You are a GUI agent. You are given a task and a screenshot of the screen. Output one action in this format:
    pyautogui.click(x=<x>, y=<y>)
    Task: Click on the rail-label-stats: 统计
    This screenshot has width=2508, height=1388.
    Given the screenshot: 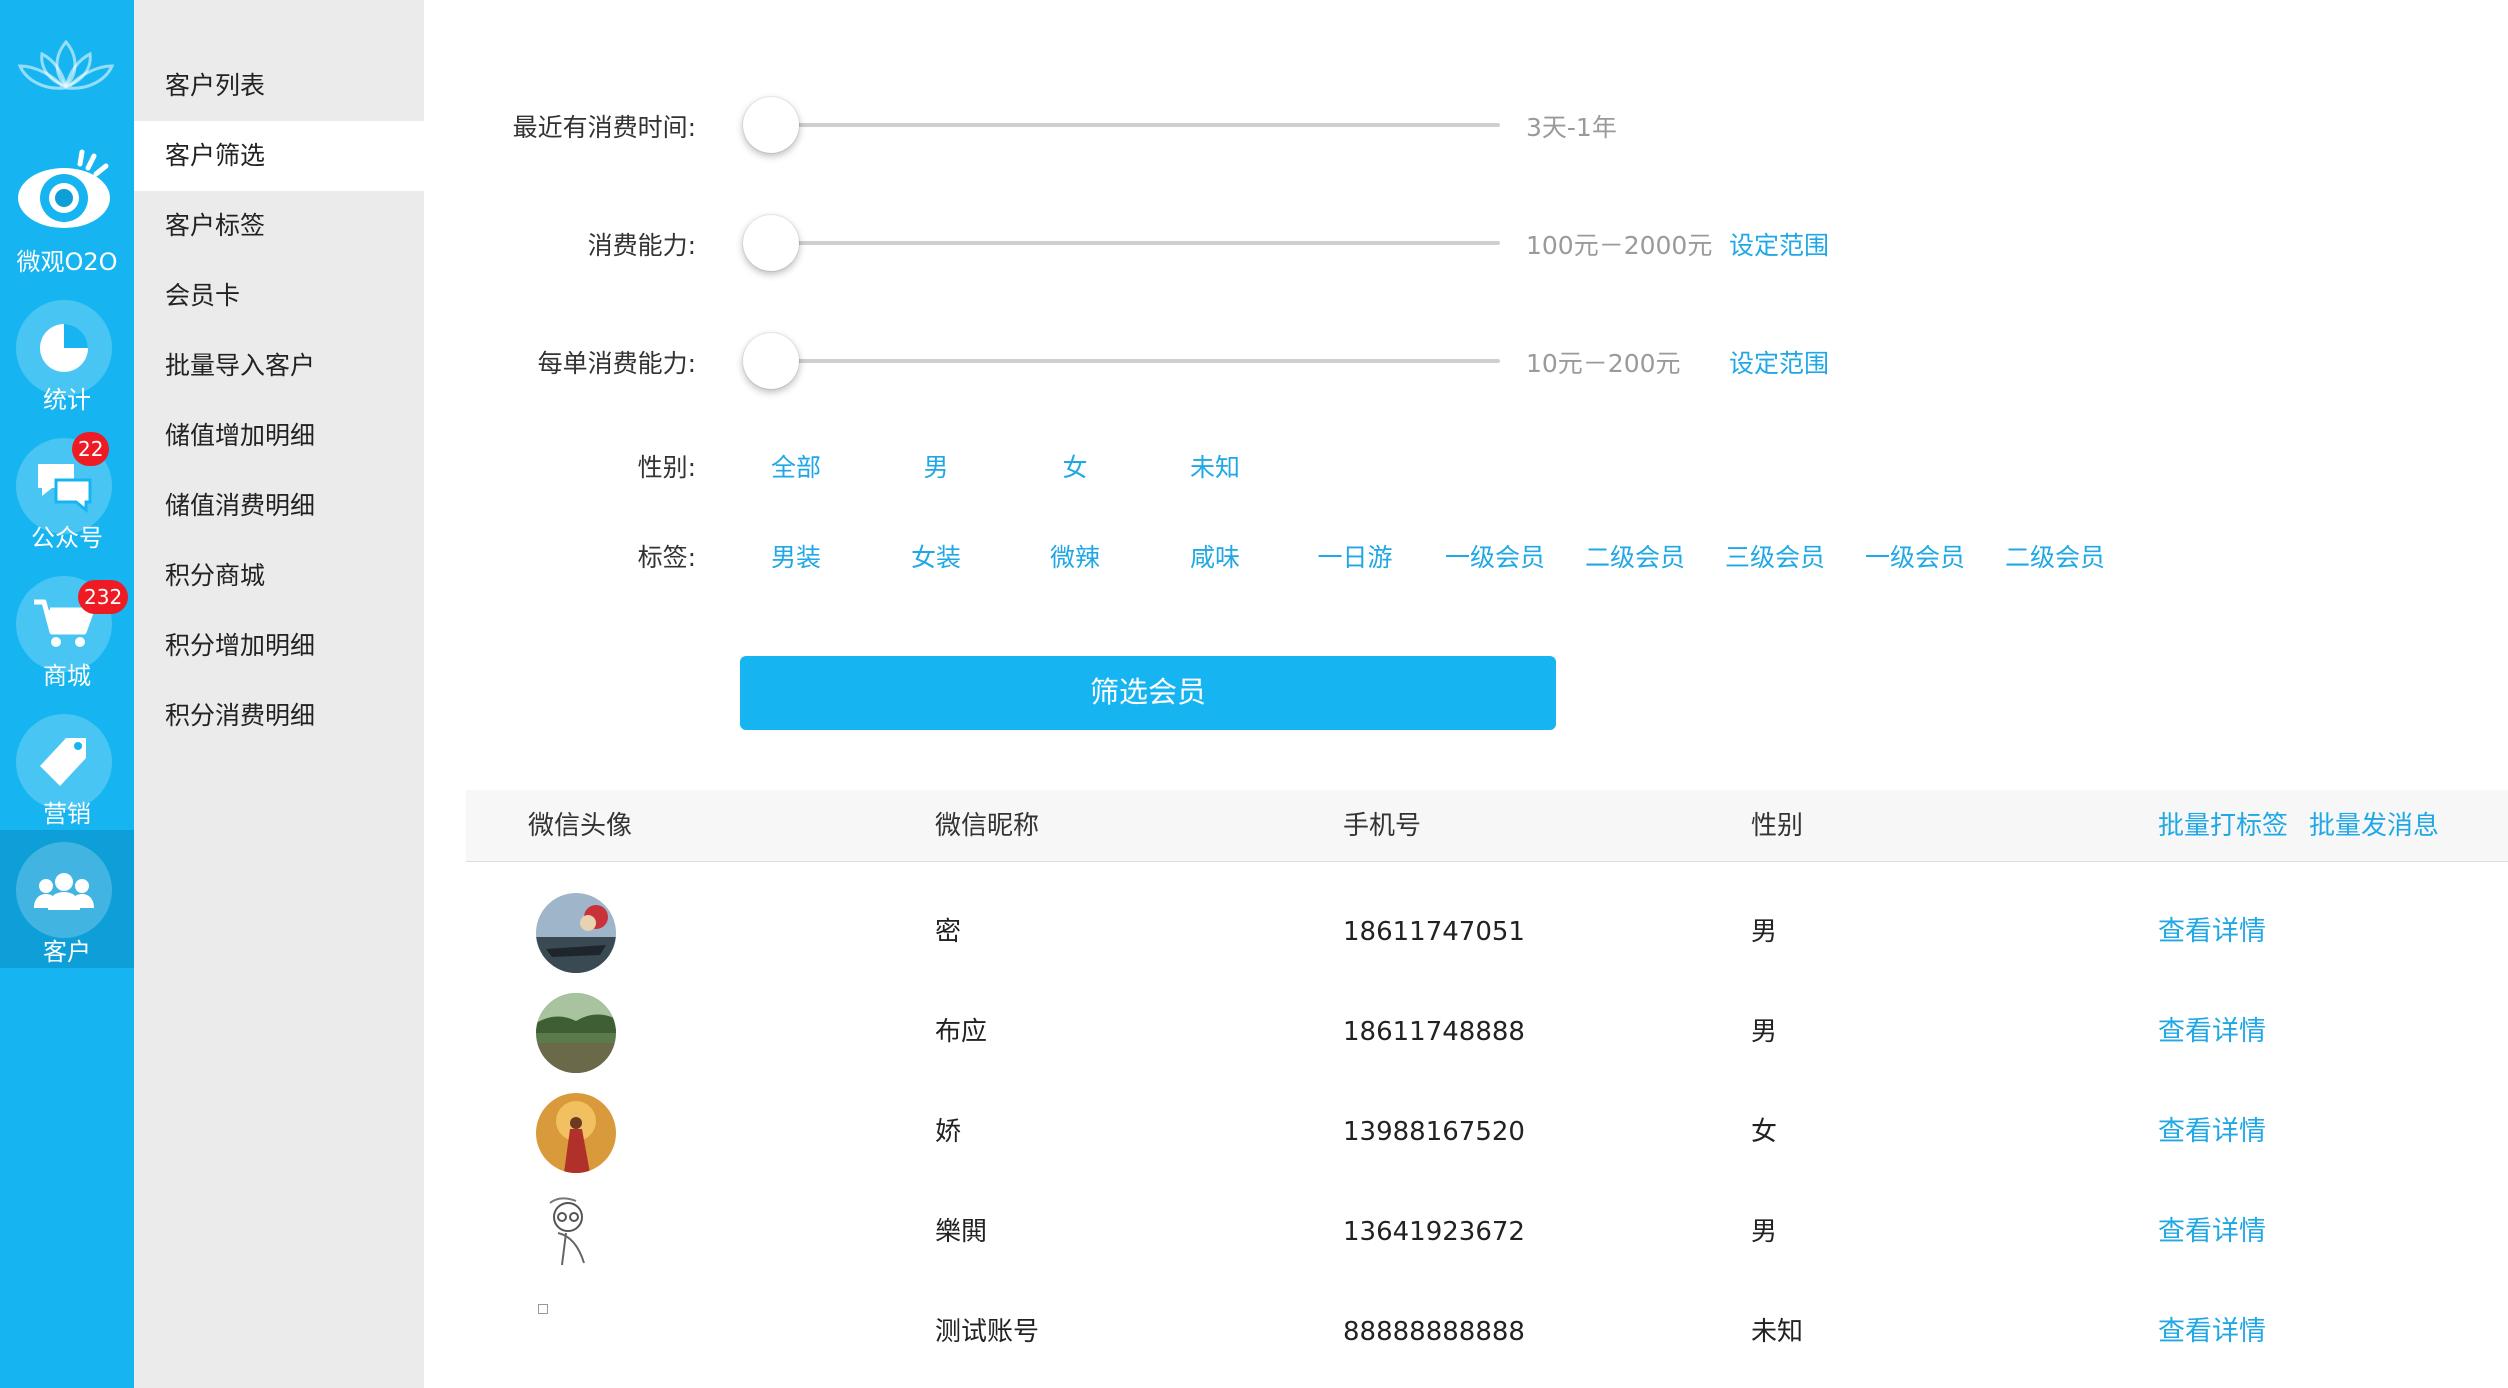 What is the action you would take?
    pyautogui.click(x=67, y=400)
    